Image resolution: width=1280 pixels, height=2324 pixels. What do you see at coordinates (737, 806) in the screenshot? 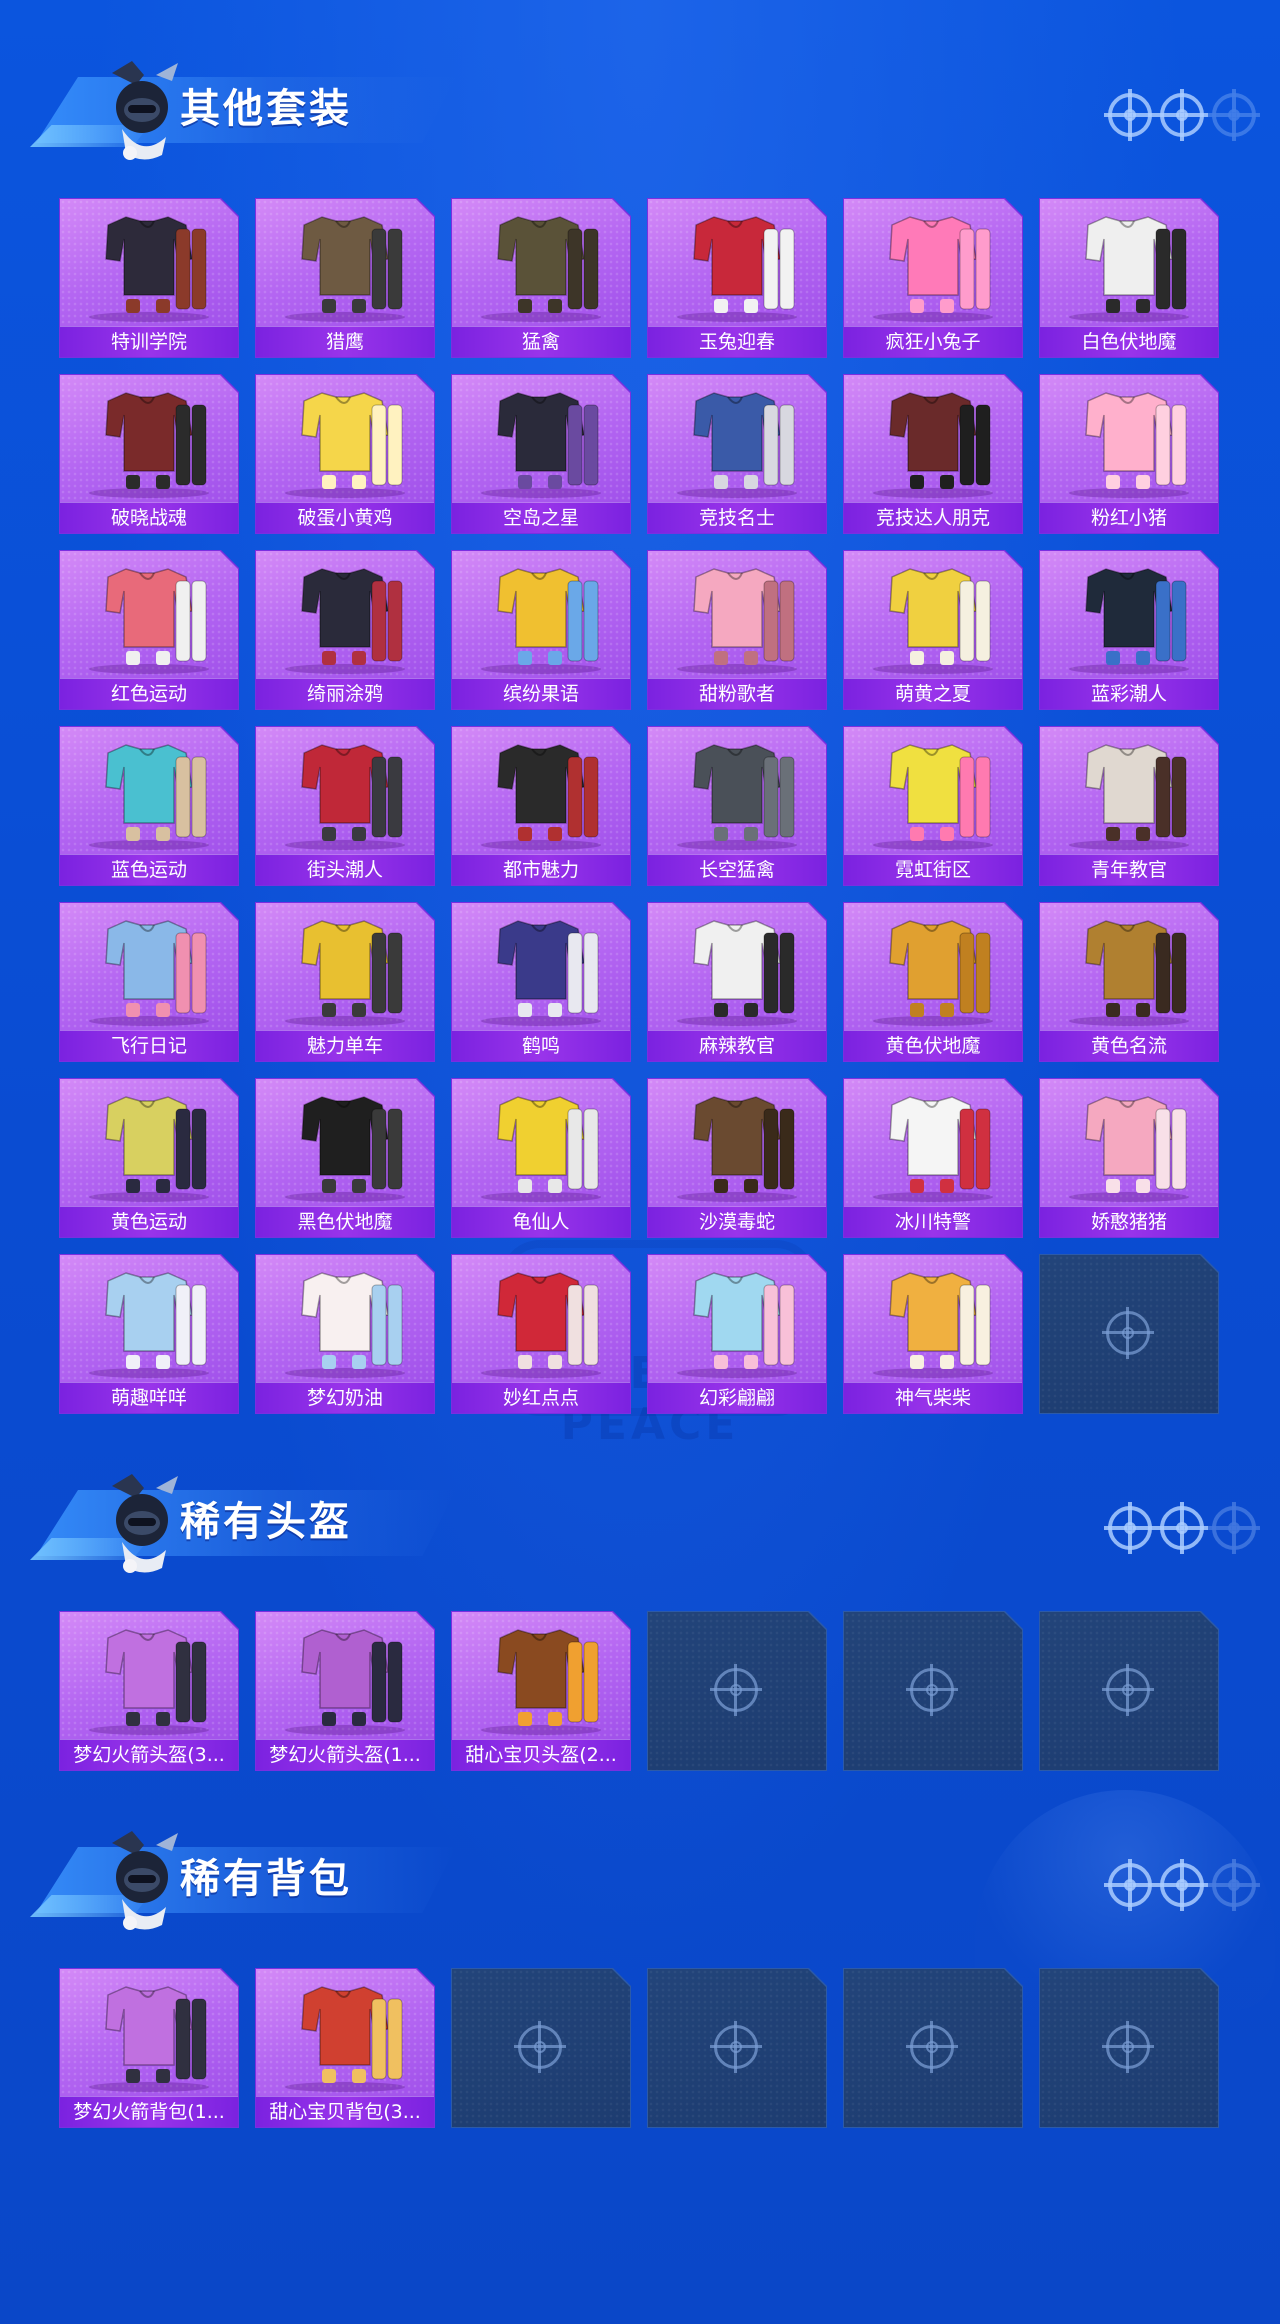
I see `item-card: 长空猛禽` at bounding box center [737, 806].